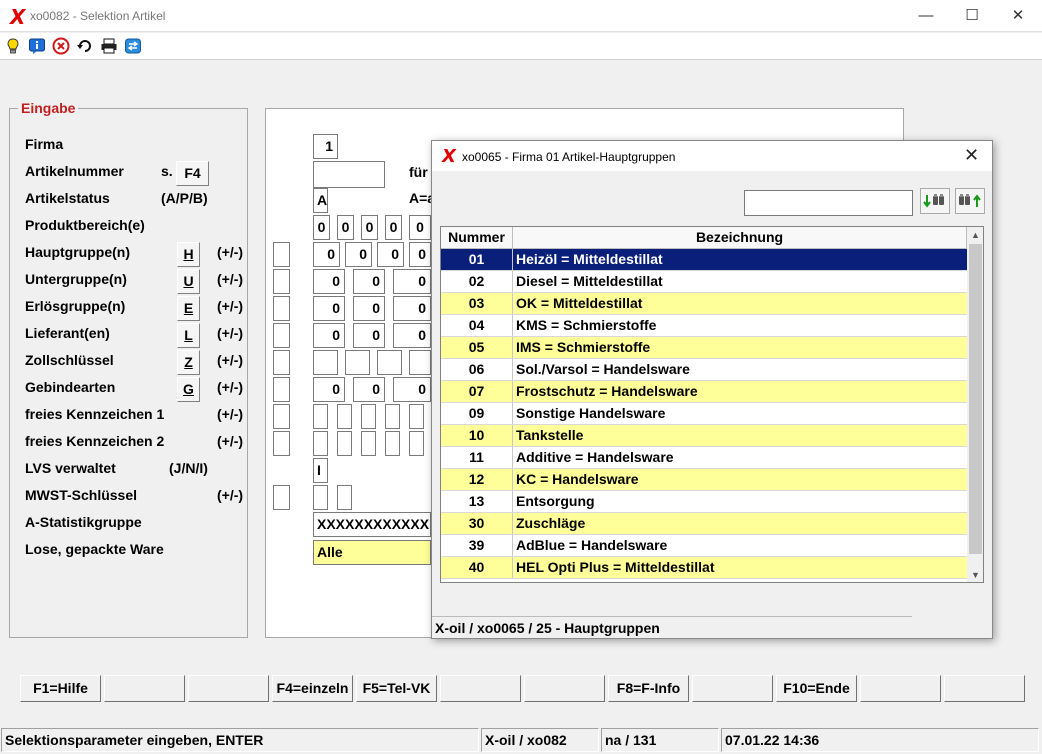 The image size is (1042, 754). I want to click on erloesgruppe-lookup-button: E, so click(188, 308).